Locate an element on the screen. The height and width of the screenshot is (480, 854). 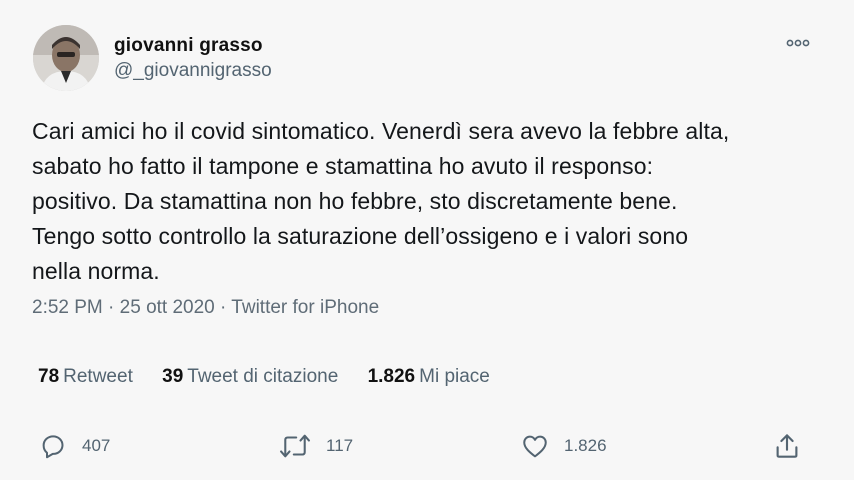
retweets-count: 78 is located at coordinates (49, 376).